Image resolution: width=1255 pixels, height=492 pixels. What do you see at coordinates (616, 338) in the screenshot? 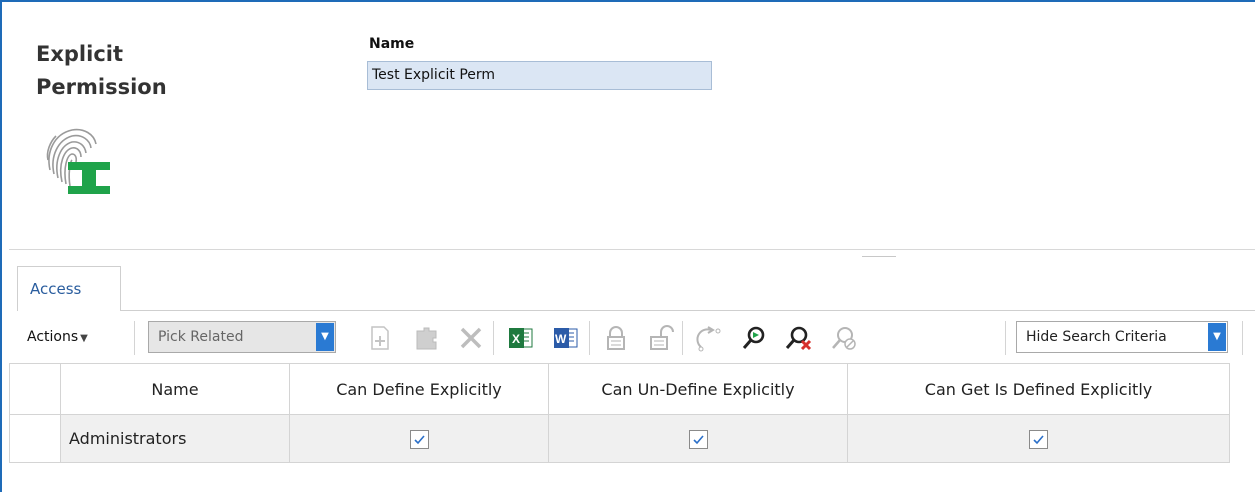
I see `lock-icon` at bounding box center [616, 338].